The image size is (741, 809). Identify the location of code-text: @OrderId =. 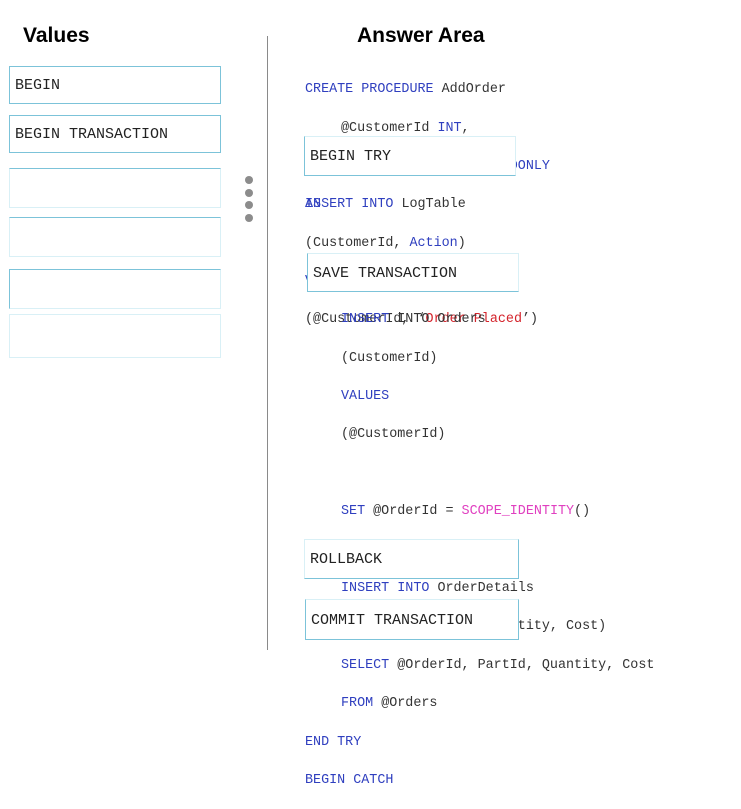
(413, 512).